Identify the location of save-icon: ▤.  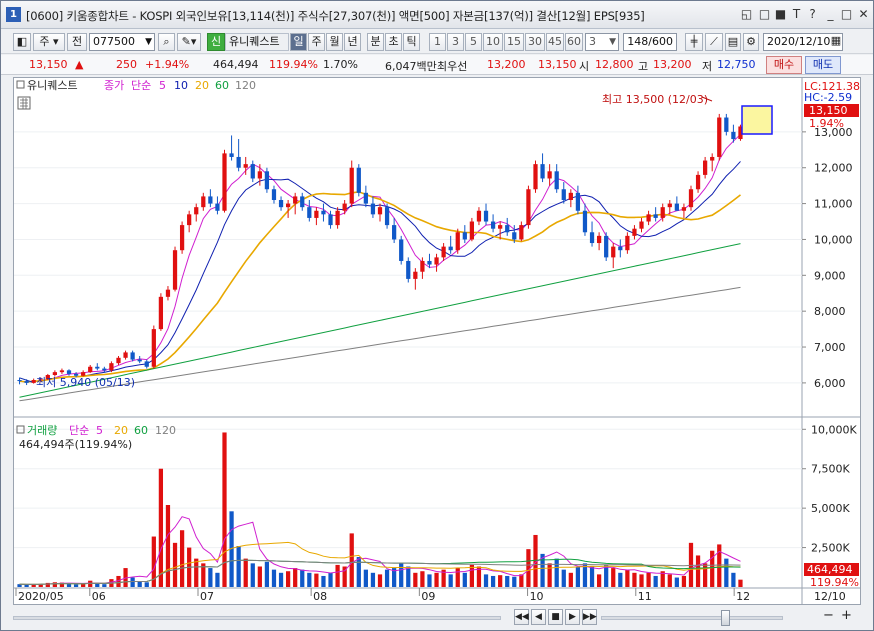
(733, 42).